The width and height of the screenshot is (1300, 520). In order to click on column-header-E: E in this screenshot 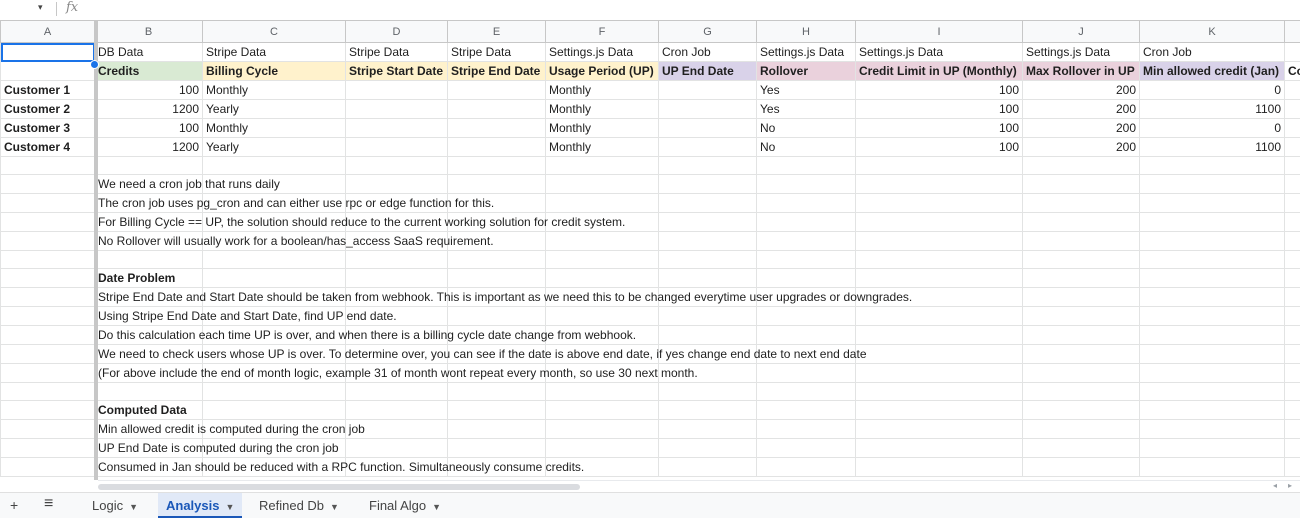, I will do `click(497, 32)`.